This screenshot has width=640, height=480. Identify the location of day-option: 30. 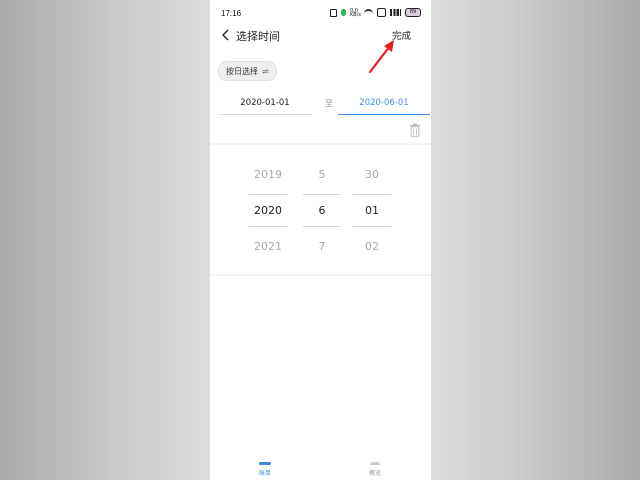
(372, 174).